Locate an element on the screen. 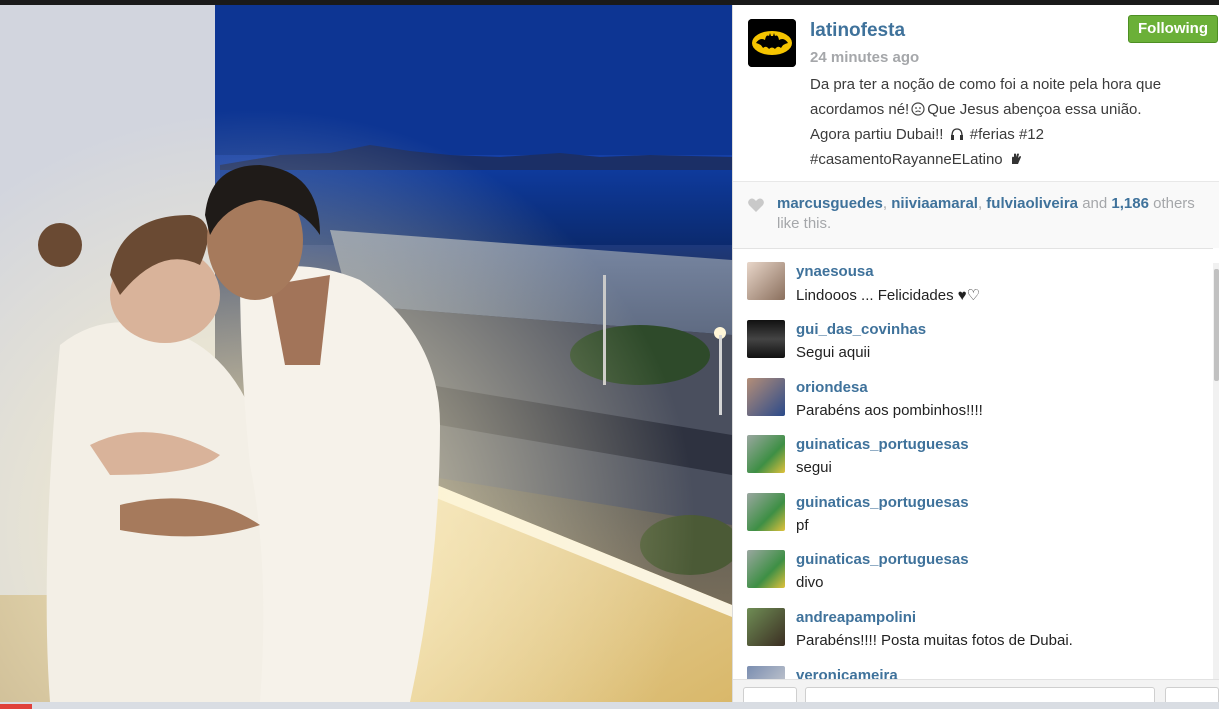 The image size is (1219, 709). headphones-emoji-icon is located at coordinates (956, 134).